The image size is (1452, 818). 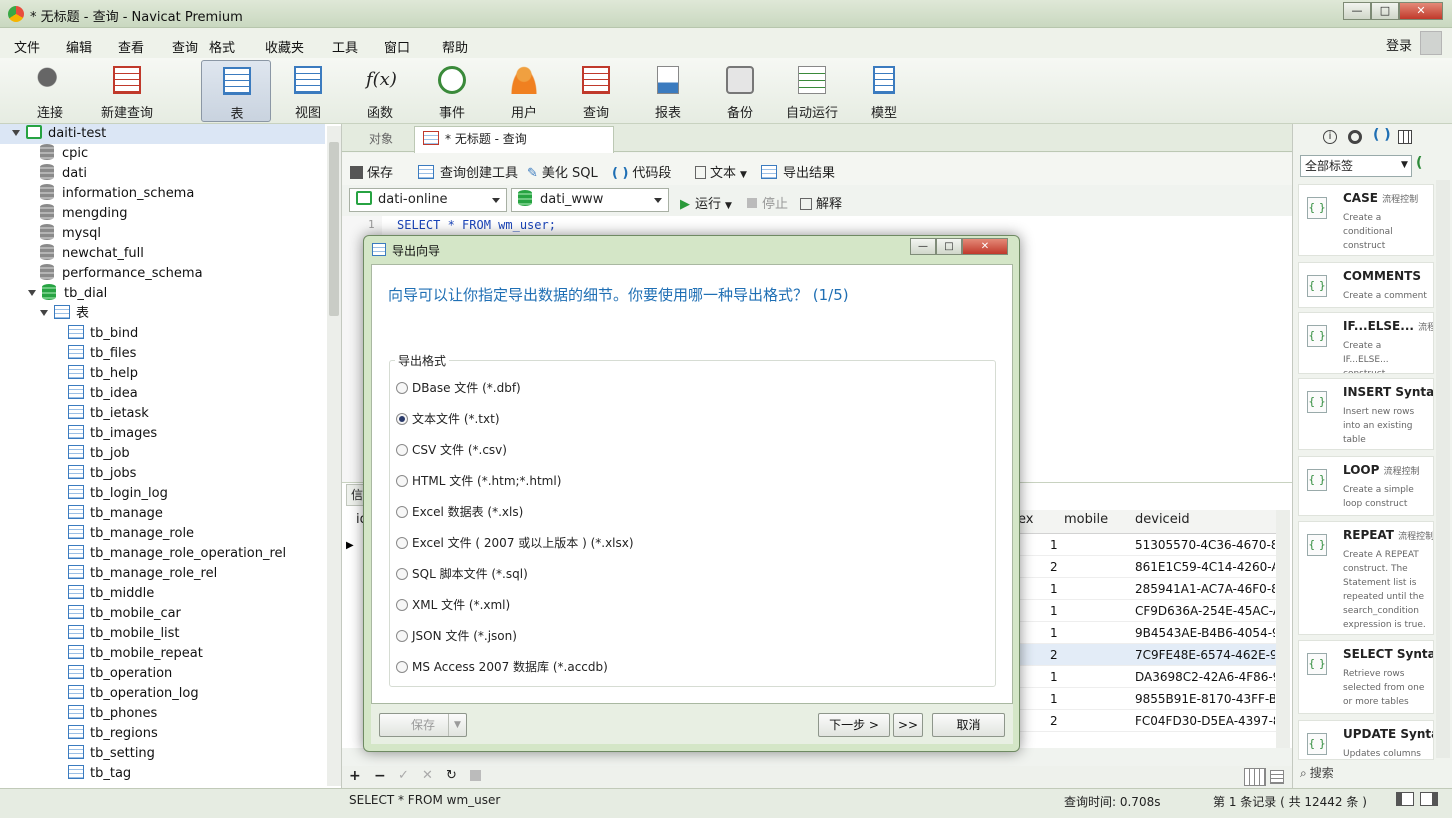 What do you see at coordinates (453, 604) in the screenshot?
I see `format-option: XML 文件 (*.xml)` at bounding box center [453, 604].